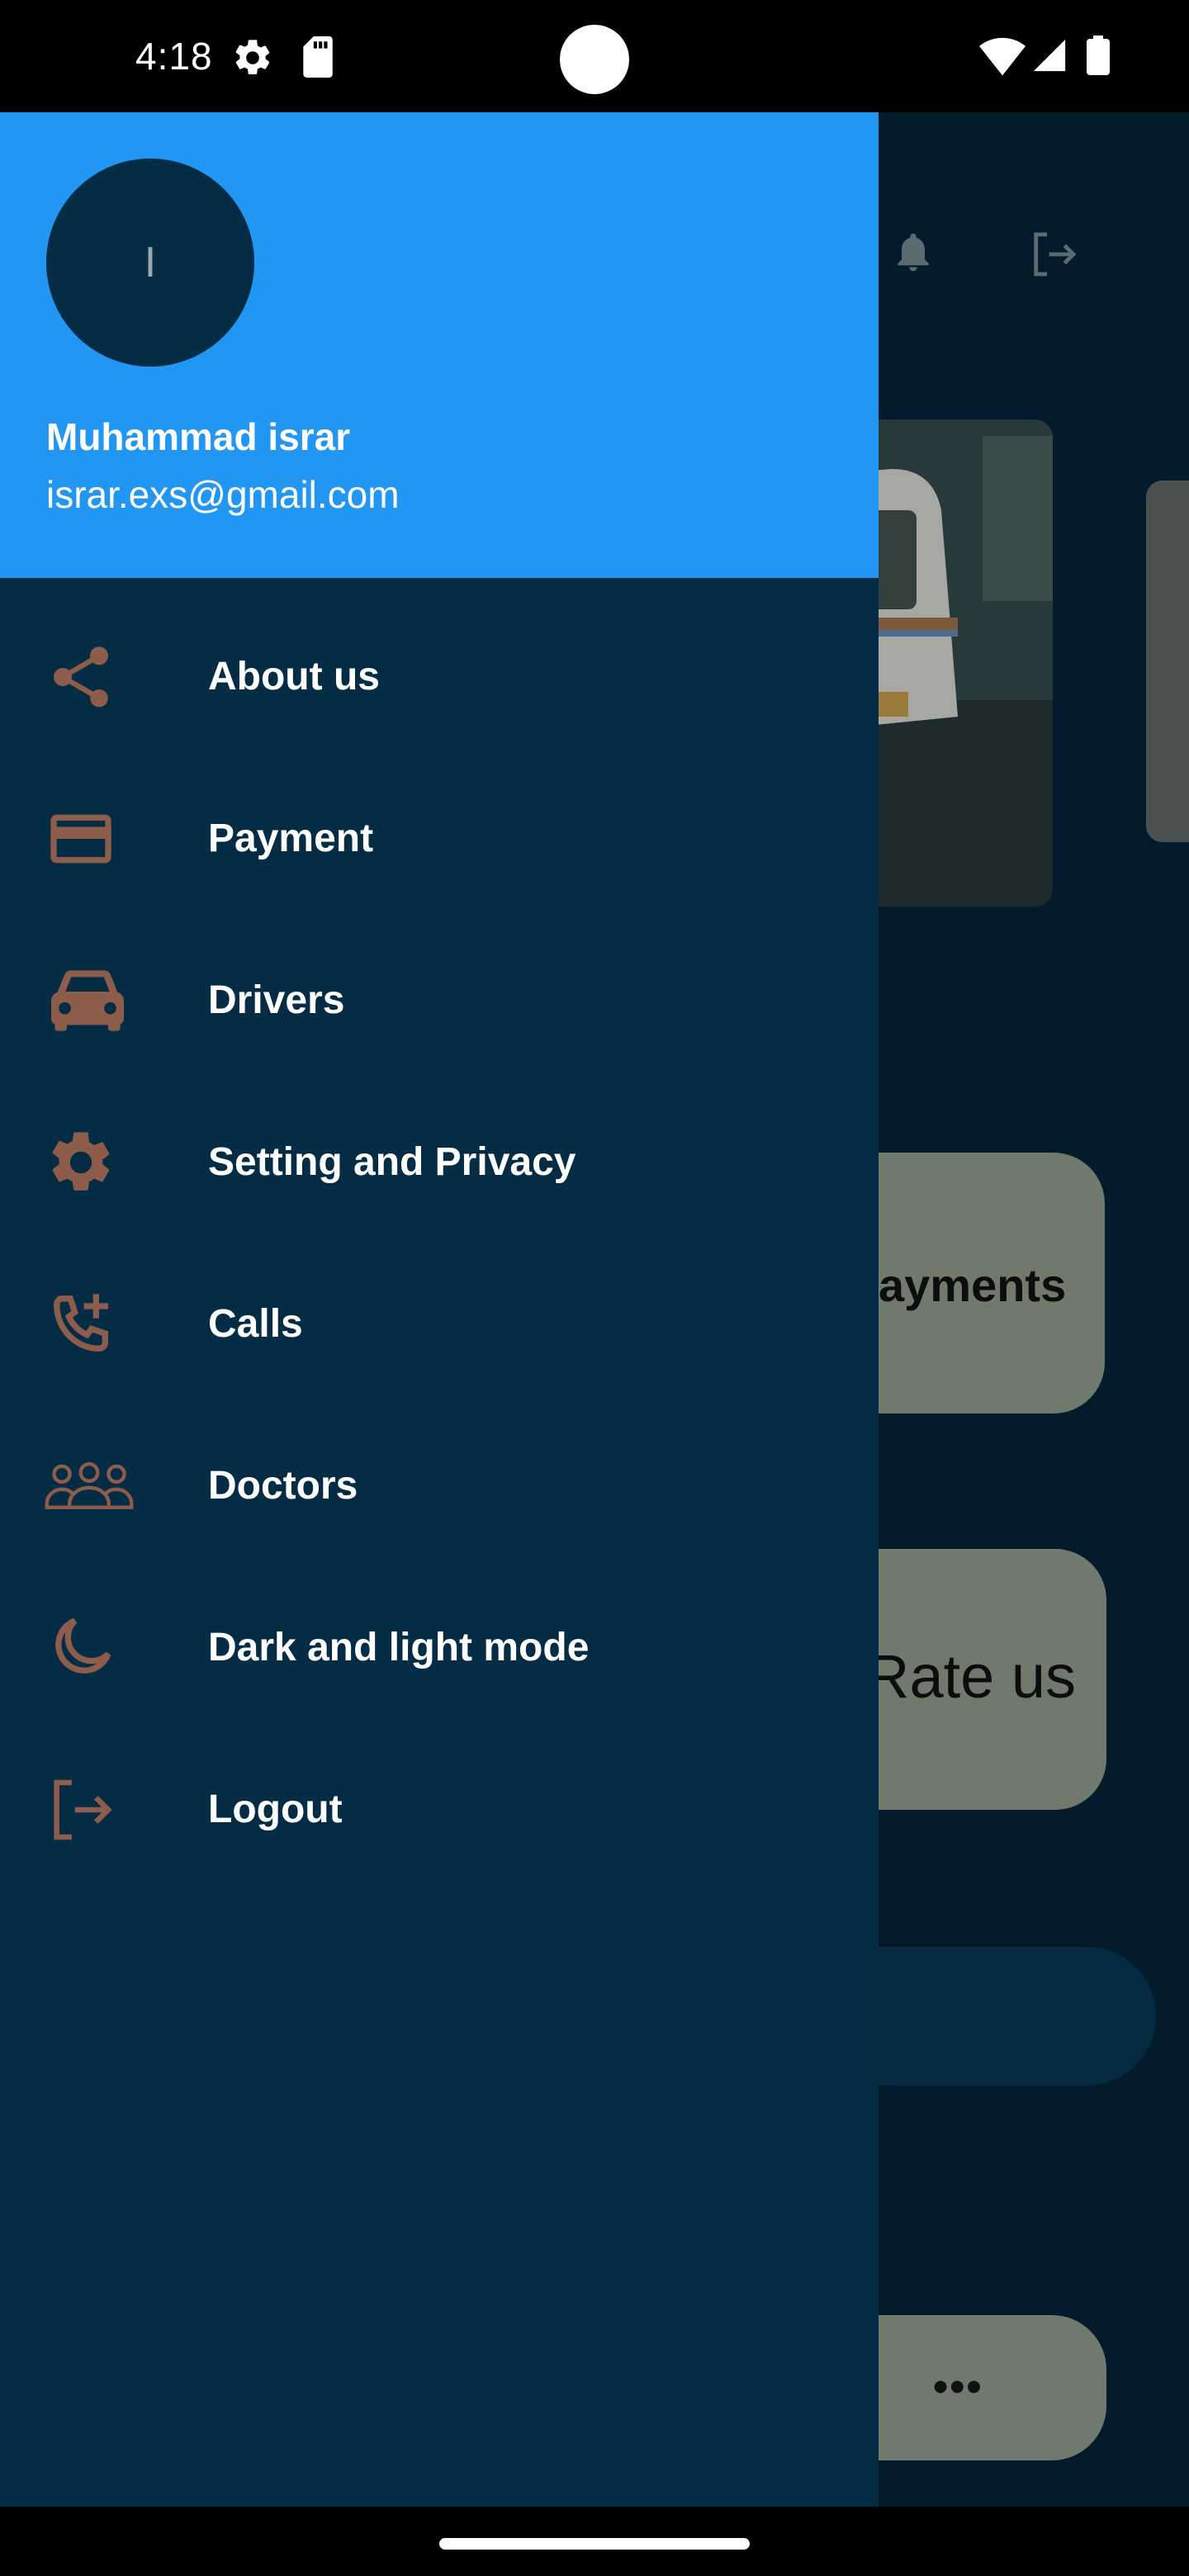 The height and width of the screenshot is (2576, 1189). Describe the element at coordinates (439, 1486) in the screenshot. I see `menu-item-doctors: Doctors` at that location.